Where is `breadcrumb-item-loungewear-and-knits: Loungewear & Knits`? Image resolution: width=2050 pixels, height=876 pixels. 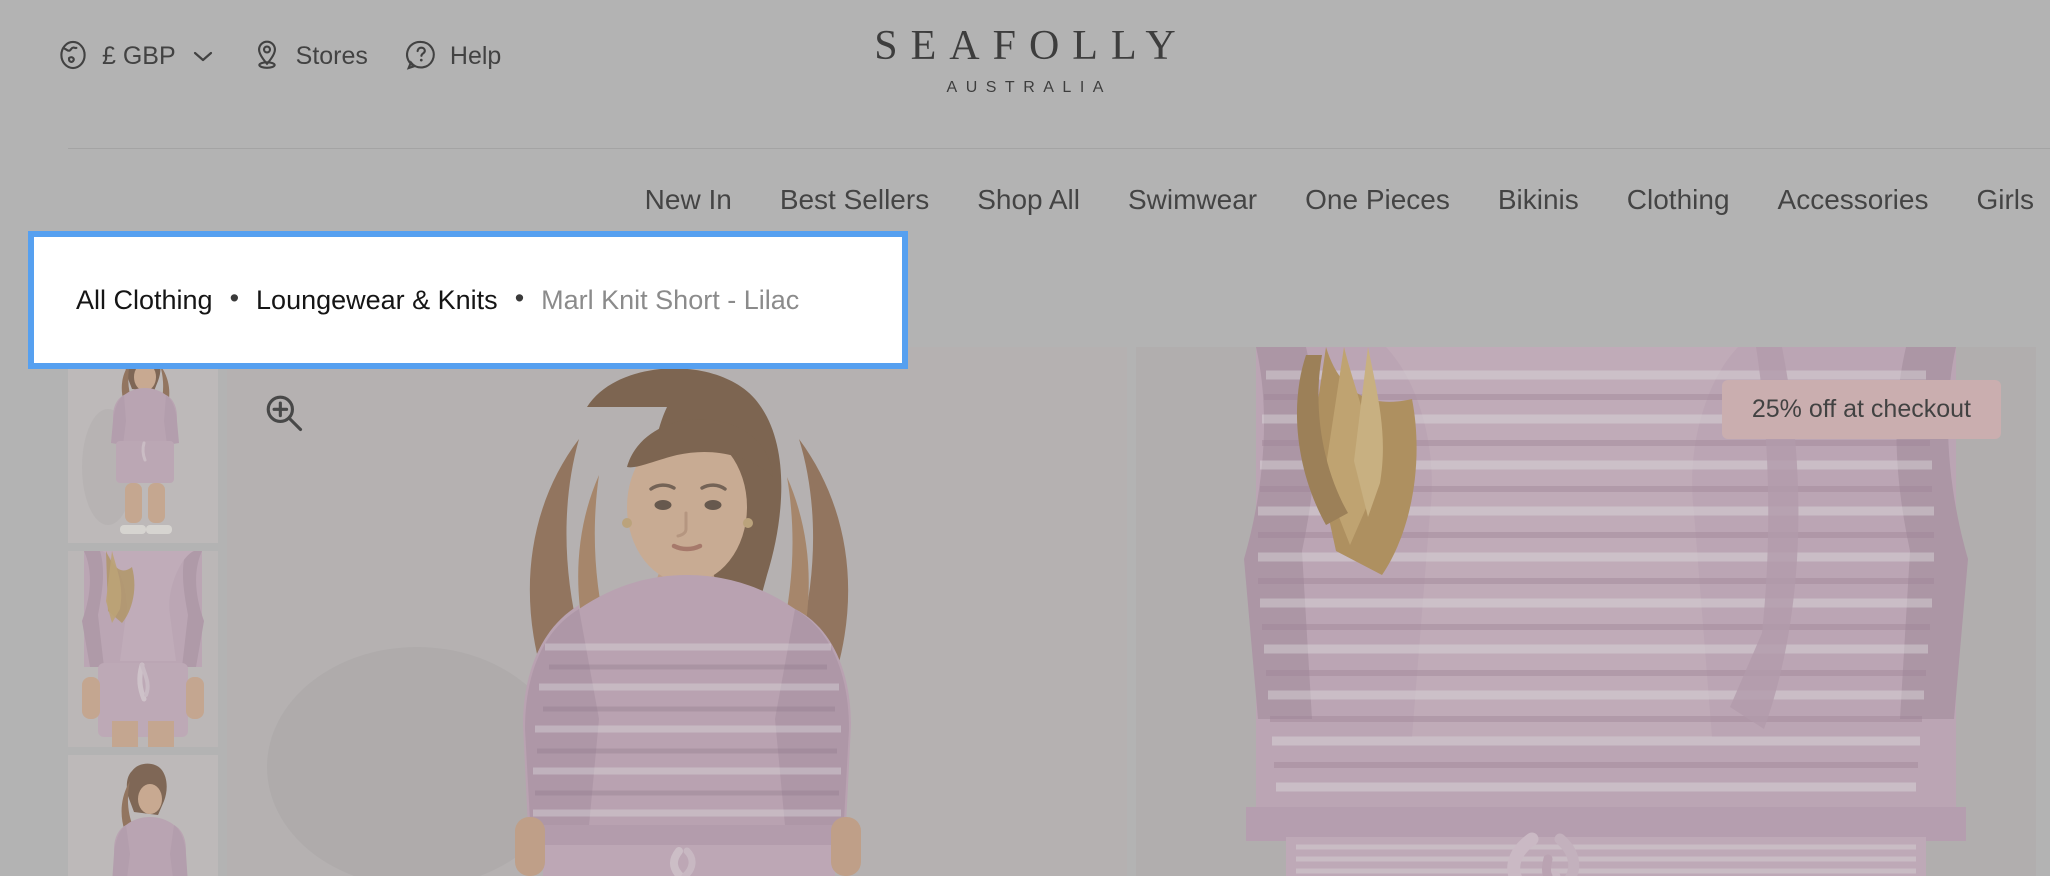 breadcrumb-item-loungewear-and-knits: Loungewear & Knits is located at coordinates (377, 300).